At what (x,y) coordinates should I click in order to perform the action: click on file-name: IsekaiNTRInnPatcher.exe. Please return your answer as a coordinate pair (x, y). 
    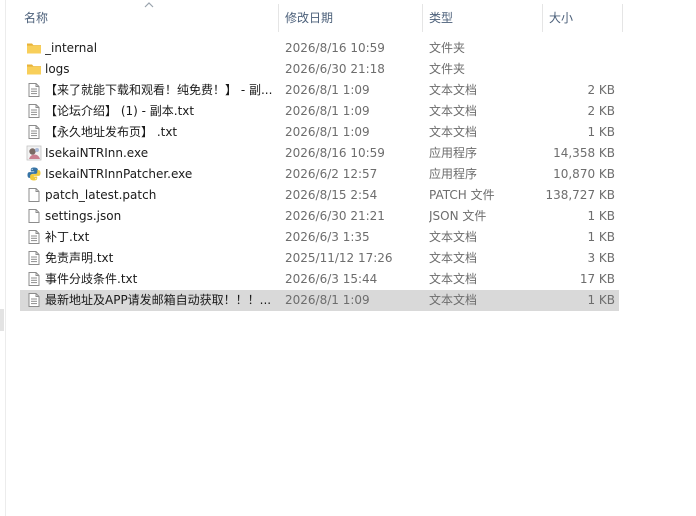
    Looking at the image, I should click on (119, 174).